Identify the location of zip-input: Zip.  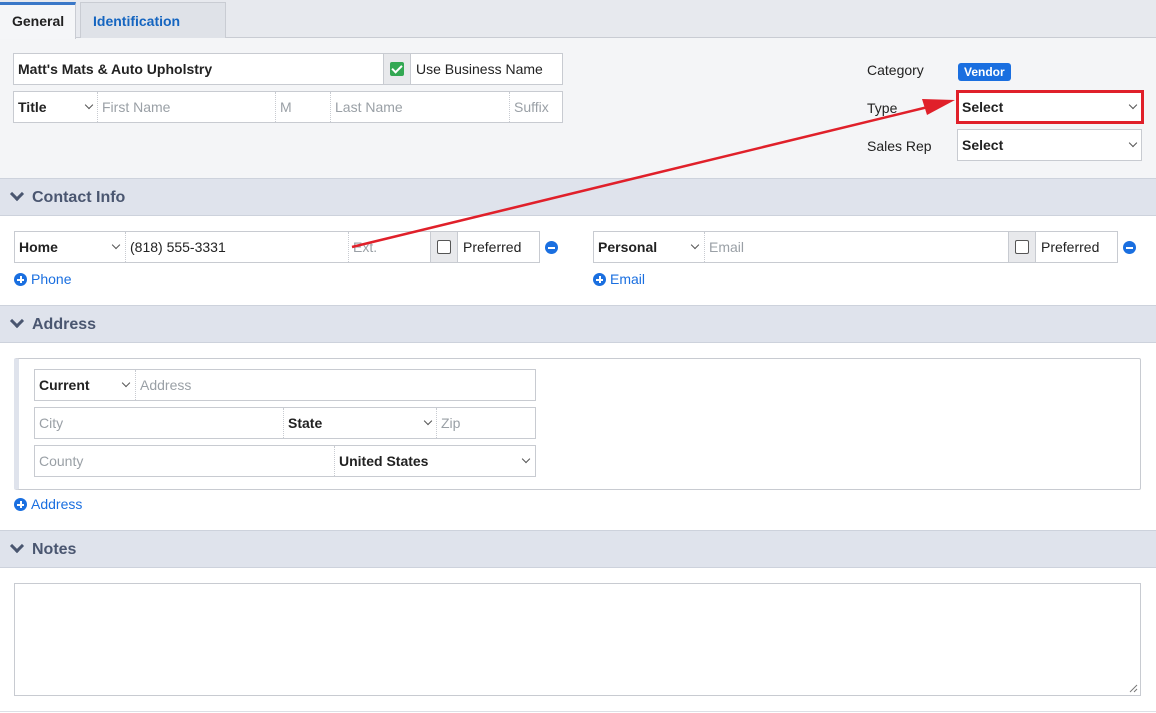
(486, 423).